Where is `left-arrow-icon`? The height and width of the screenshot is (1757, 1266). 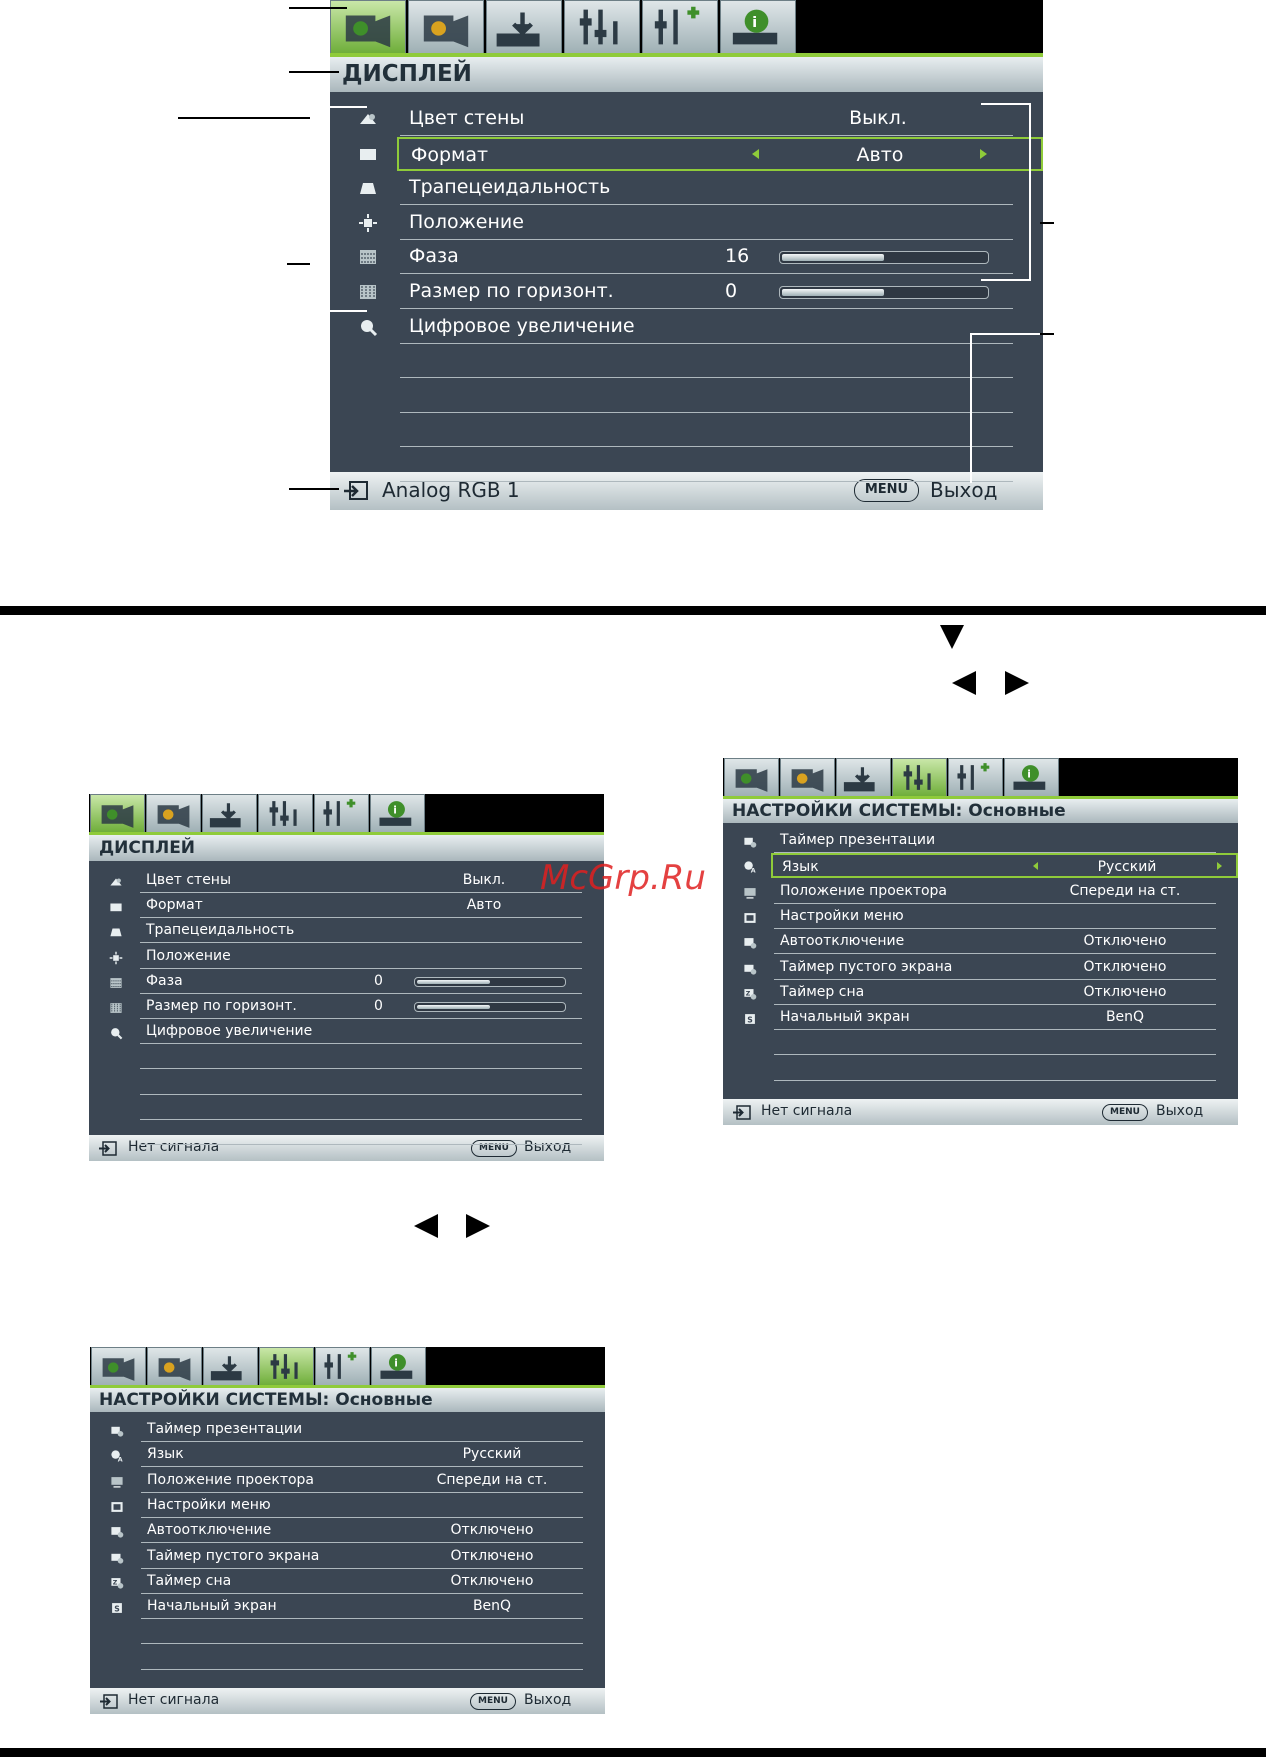 left-arrow-icon is located at coordinates (964, 683).